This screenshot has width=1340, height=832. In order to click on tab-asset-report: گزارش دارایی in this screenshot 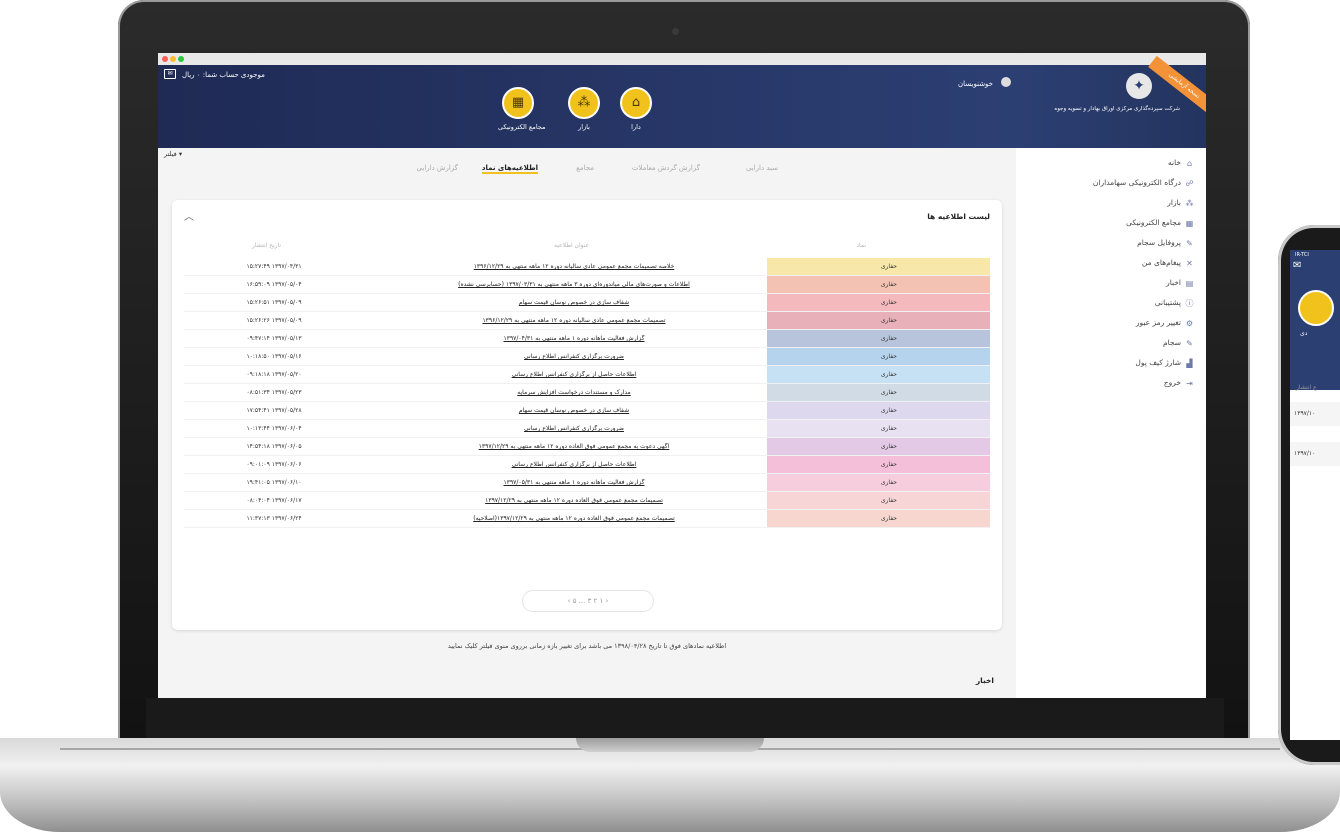, I will do `click(437, 168)`.